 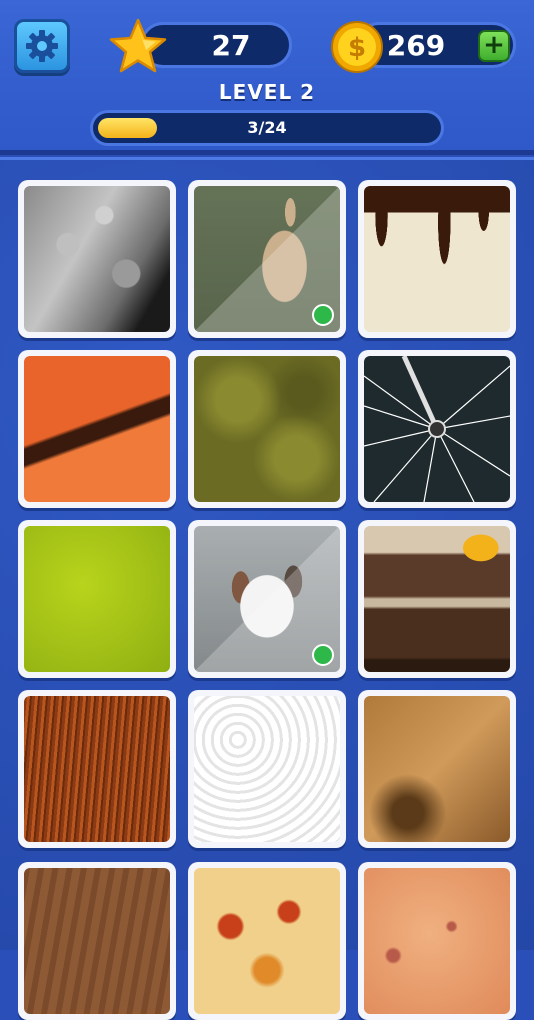 I want to click on level-title: LEVEL 2, so click(x=267, y=92).